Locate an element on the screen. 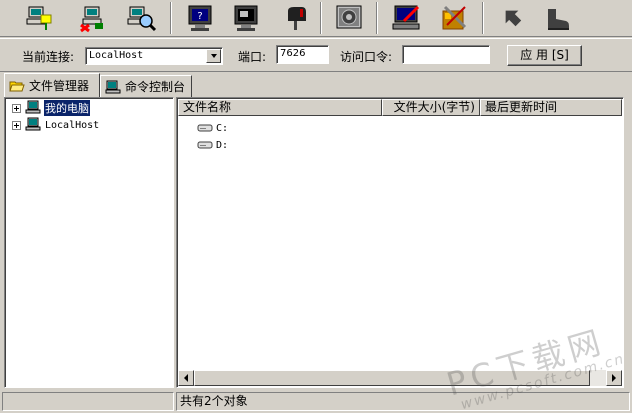 Image resolution: width=632 pixels, height=413 pixels. tree-item-my-computer: 我的电脑 is located at coordinates (51, 108).